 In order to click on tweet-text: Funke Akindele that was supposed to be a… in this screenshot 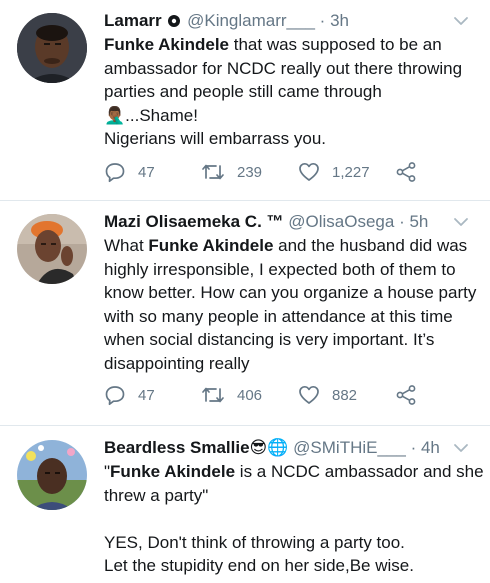, I will do `click(283, 91)`.